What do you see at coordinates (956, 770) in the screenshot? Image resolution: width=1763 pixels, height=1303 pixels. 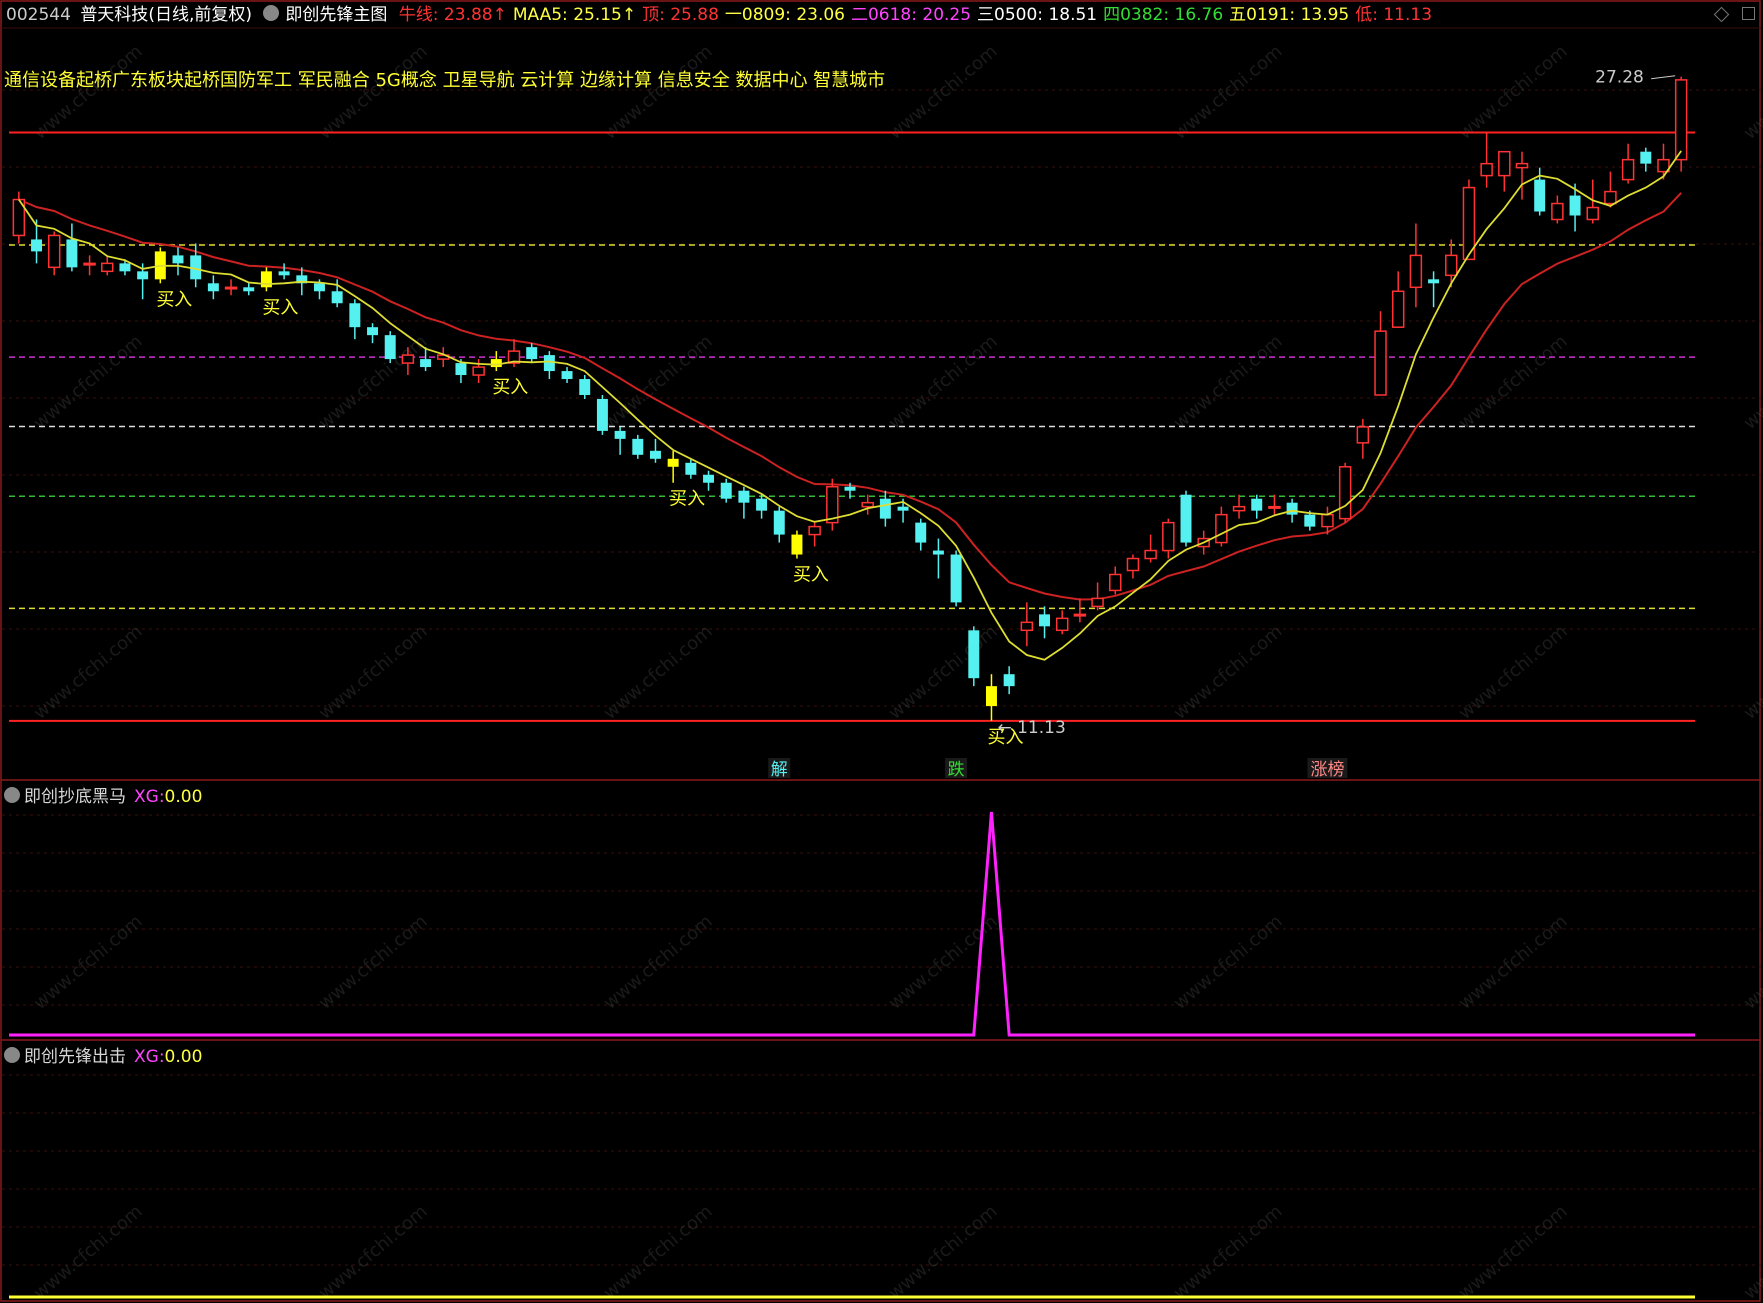 I see `event-label-1: 跌` at bounding box center [956, 770].